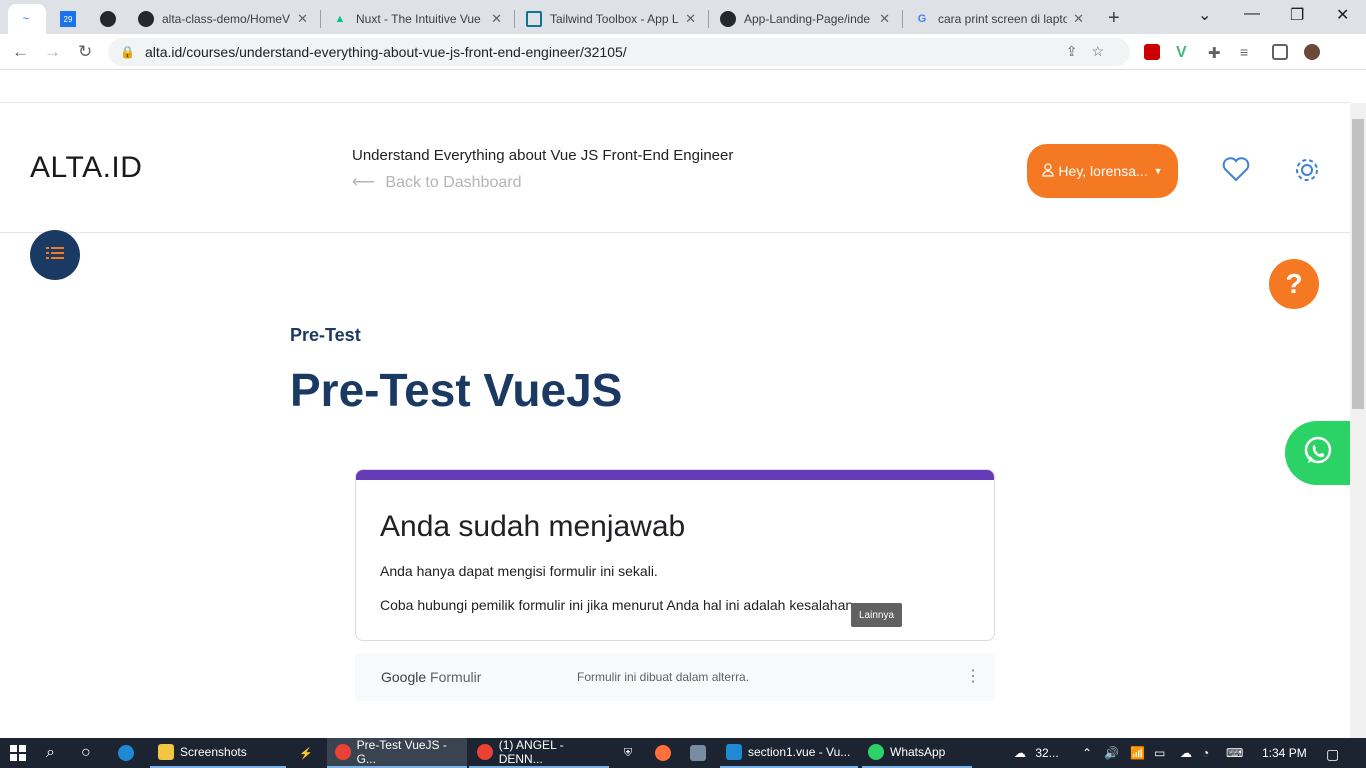  What do you see at coordinates (1317, 453) in the screenshot?
I see `whatsapp-chat-button` at bounding box center [1317, 453].